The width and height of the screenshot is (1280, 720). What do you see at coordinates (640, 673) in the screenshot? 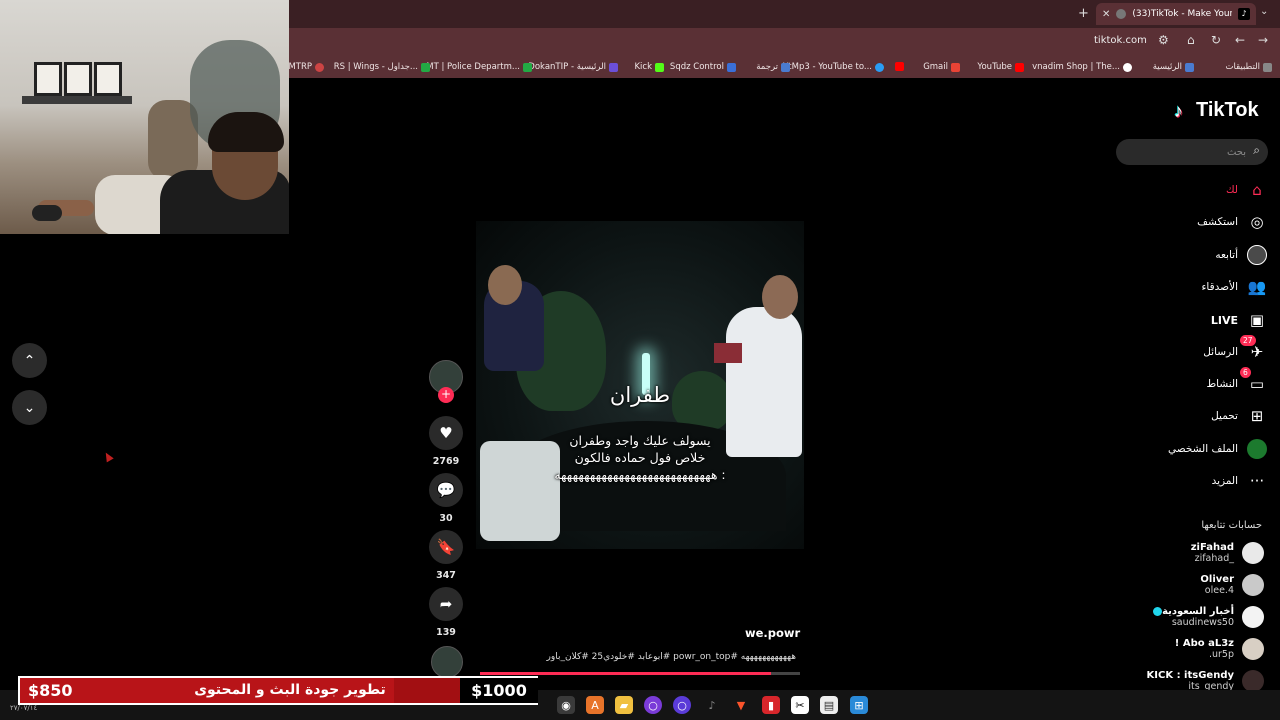
I see `video-progress-bar` at bounding box center [640, 673].